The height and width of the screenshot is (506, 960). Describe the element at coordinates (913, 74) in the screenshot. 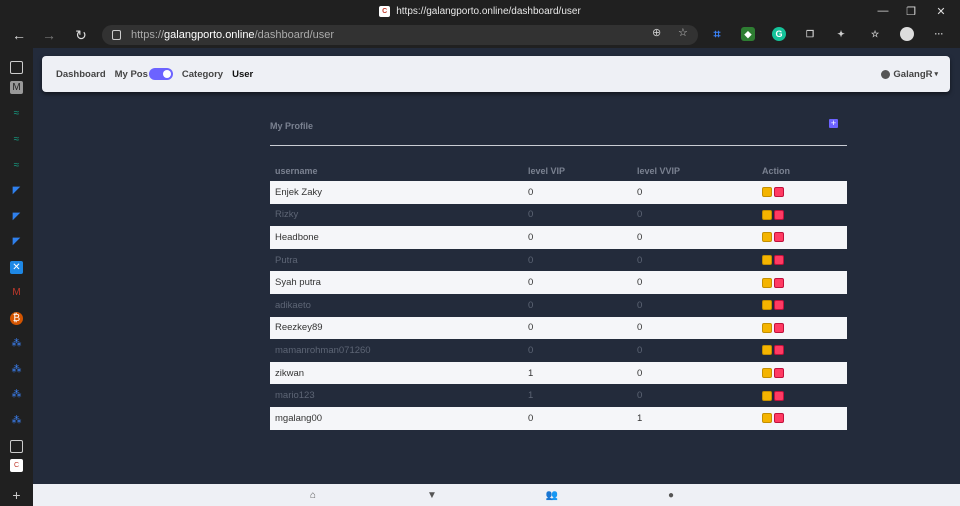

I see `account-name: GalangR` at that location.